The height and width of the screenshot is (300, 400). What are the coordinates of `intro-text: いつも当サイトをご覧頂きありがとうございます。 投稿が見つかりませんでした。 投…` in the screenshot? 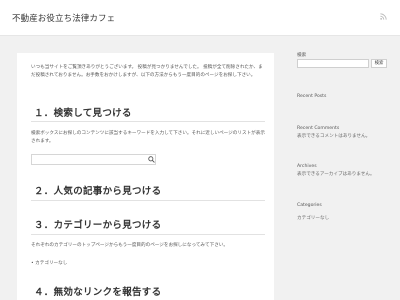 It's located at (147, 72).